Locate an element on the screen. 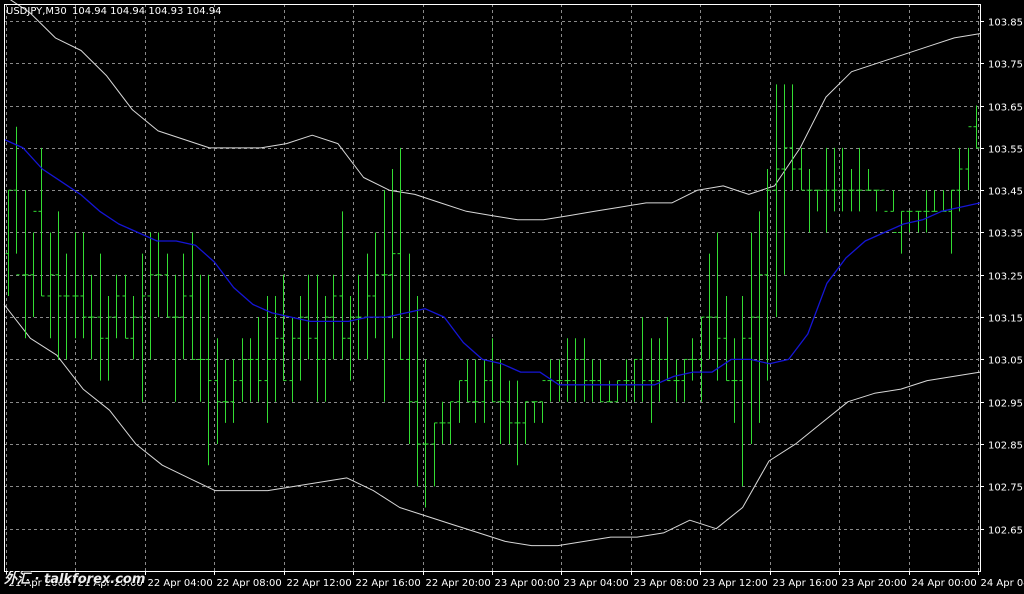  price-tick-label: 102.95 is located at coordinates (1005, 404).